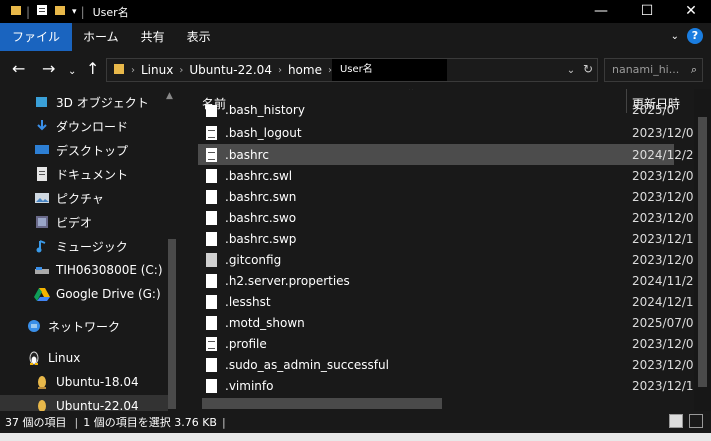 This screenshot has height=441, width=711. I want to click on properties-icon, so click(42, 11).